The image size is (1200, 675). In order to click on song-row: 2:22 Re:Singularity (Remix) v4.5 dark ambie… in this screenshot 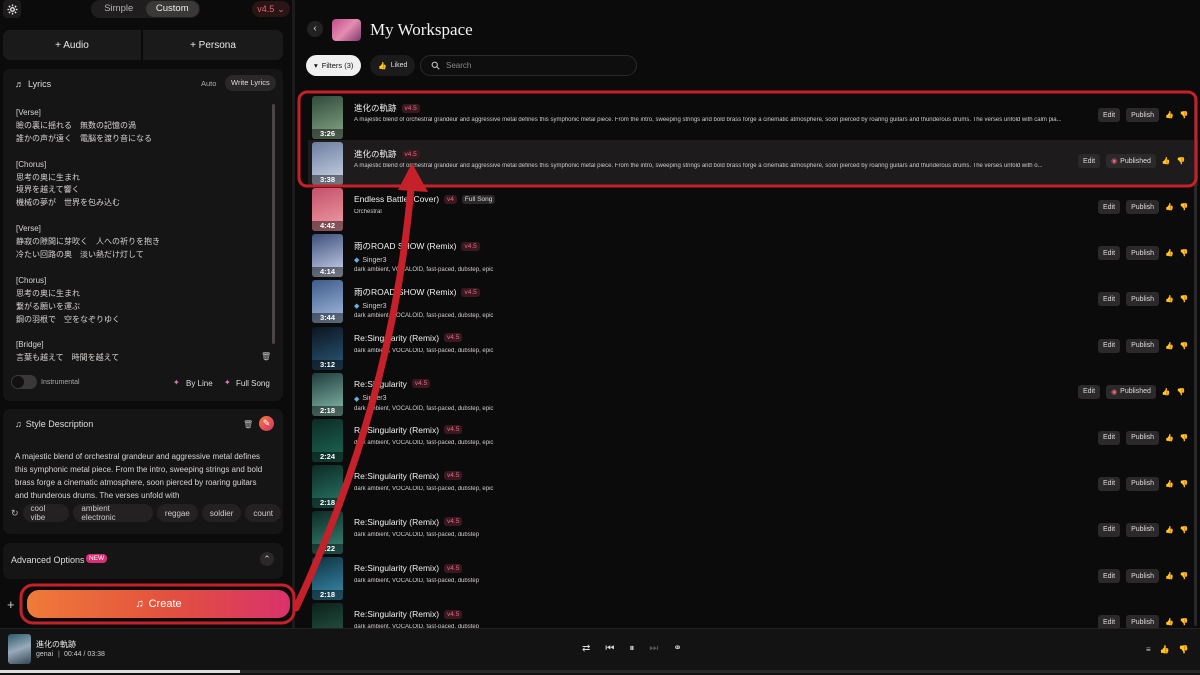, I will do `click(753, 532)`.